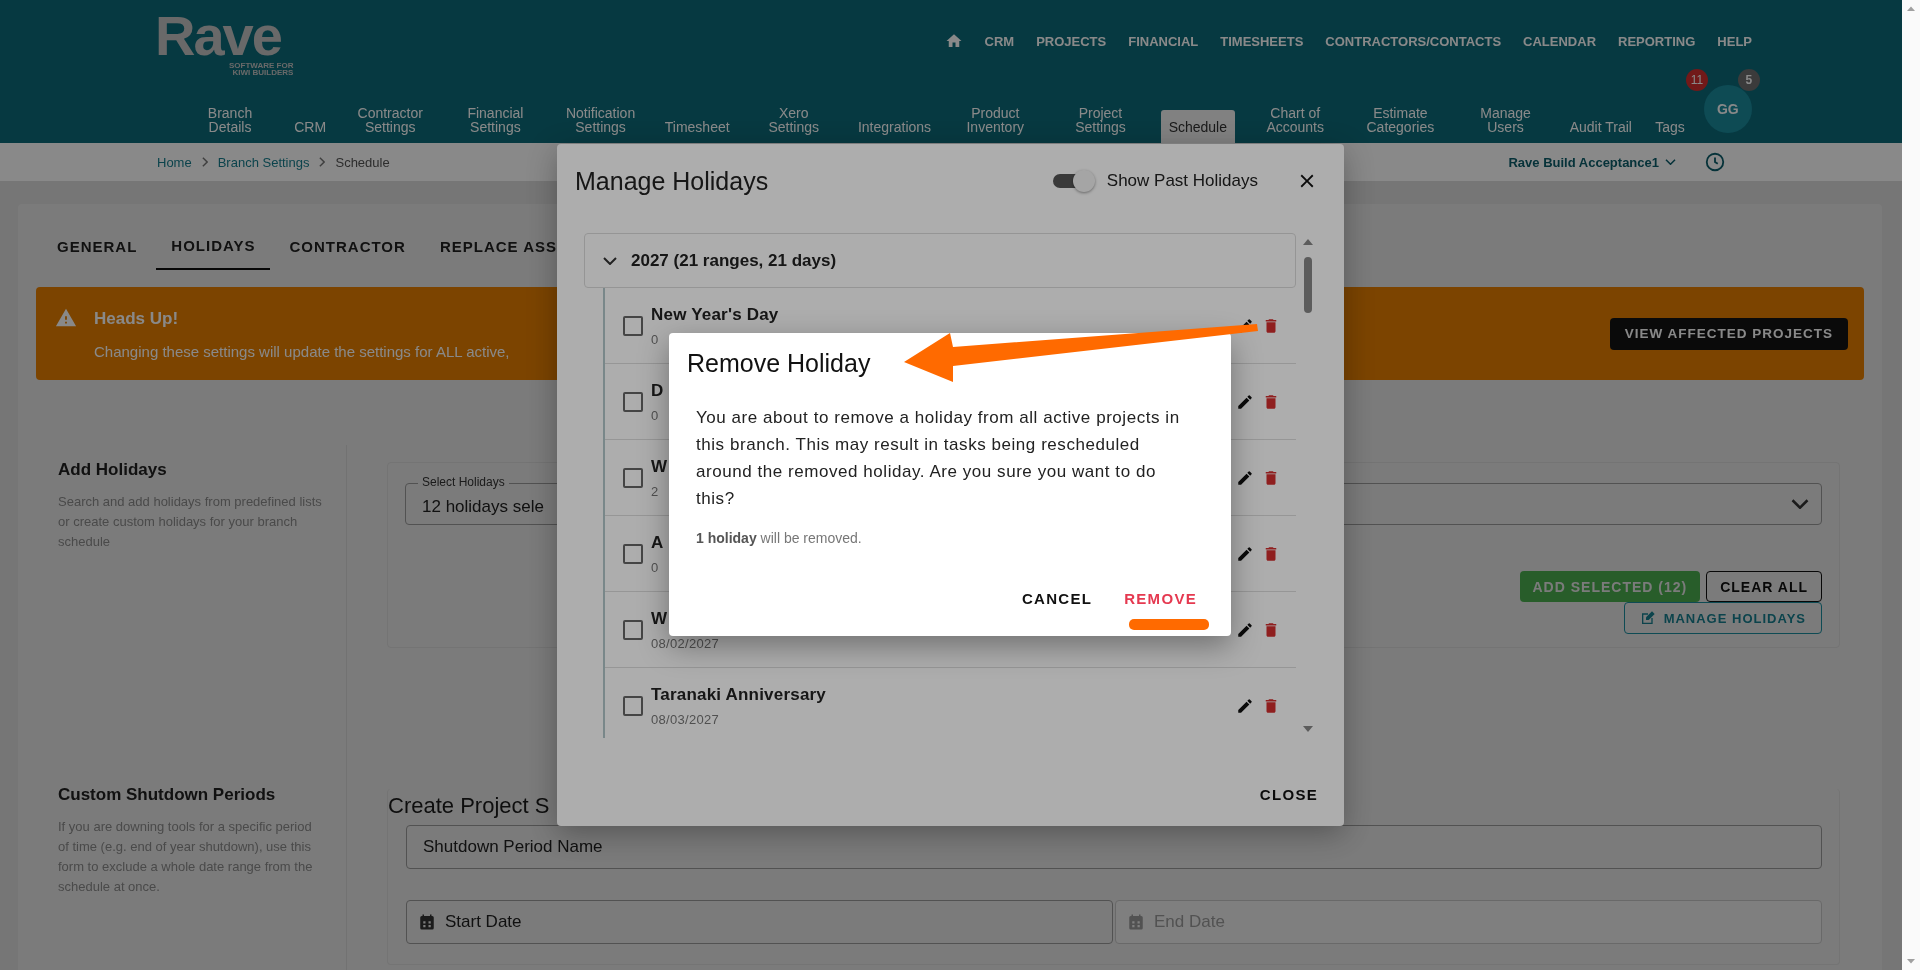  Describe the element at coordinates (672, 181) in the screenshot. I see `dialog-title: Manage Holidays` at that location.